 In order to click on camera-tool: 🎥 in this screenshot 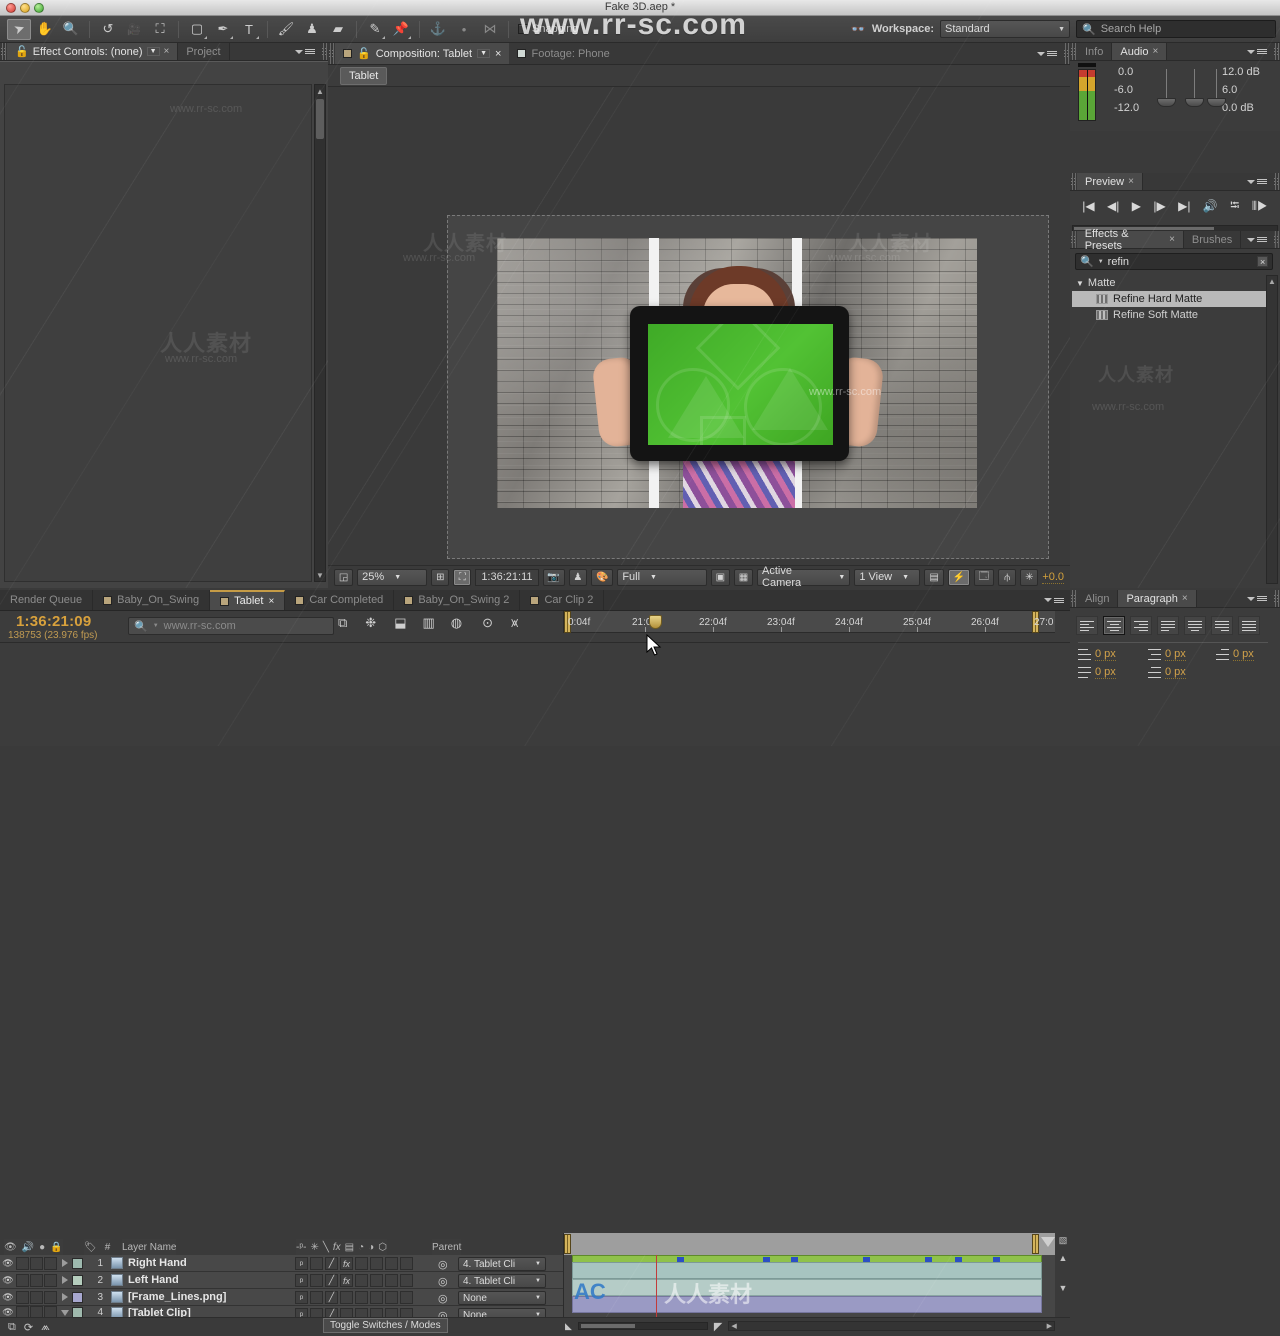, I will do `click(134, 29)`.